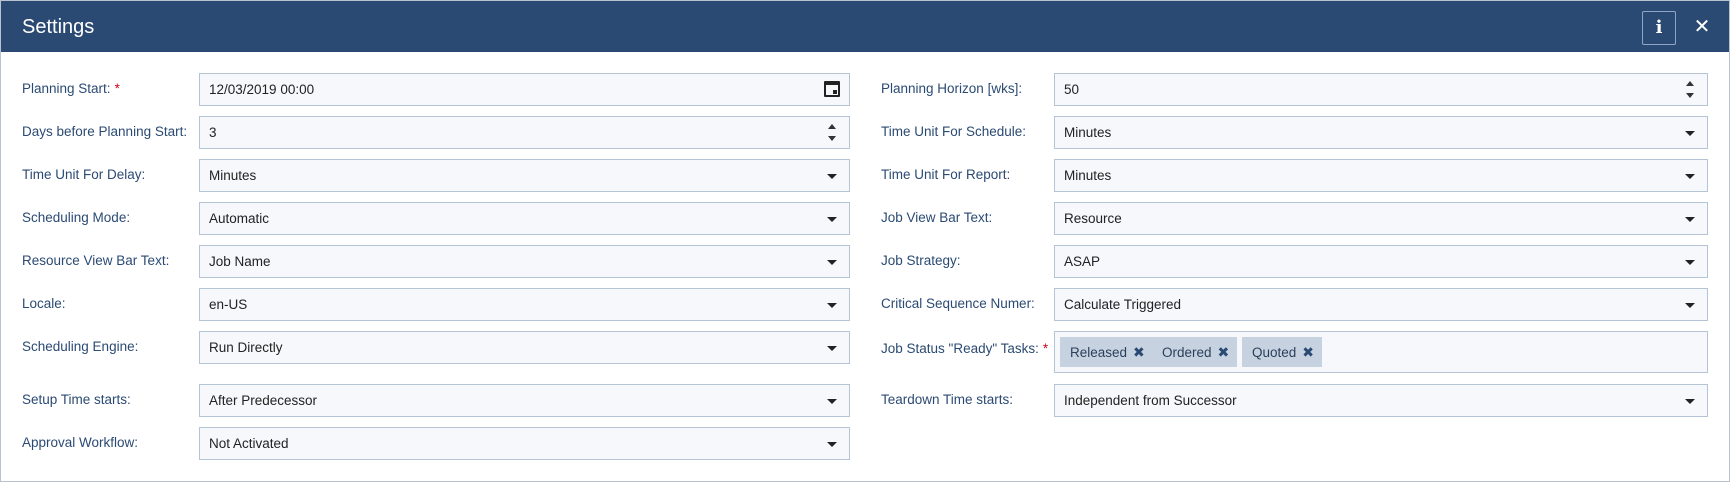 This screenshot has width=1730, height=482. Describe the element at coordinates (833, 133) in the screenshot. I see `days-before-spinner` at that location.